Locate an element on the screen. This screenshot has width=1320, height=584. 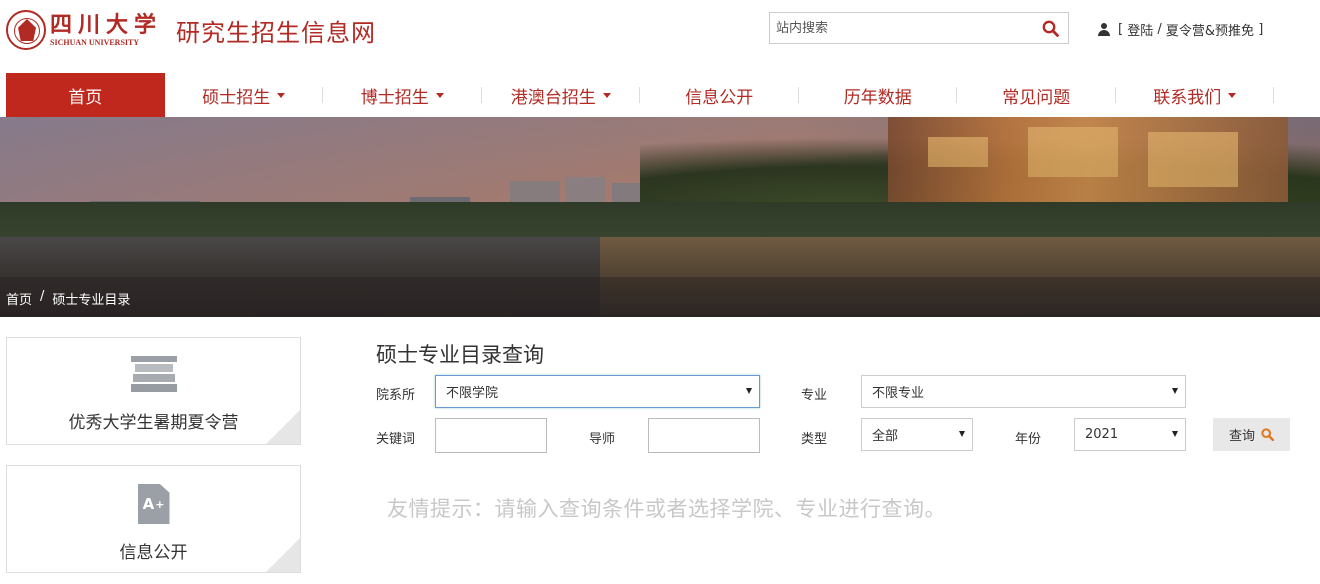
site-search is located at coordinates (919, 28).